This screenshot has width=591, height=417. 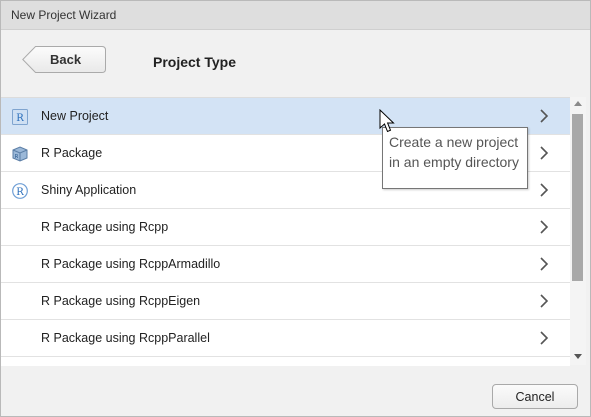 What do you see at coordinates (577, 197) in the screenshot?
I see `scroll-thumb` at bounding box center [577, 197].